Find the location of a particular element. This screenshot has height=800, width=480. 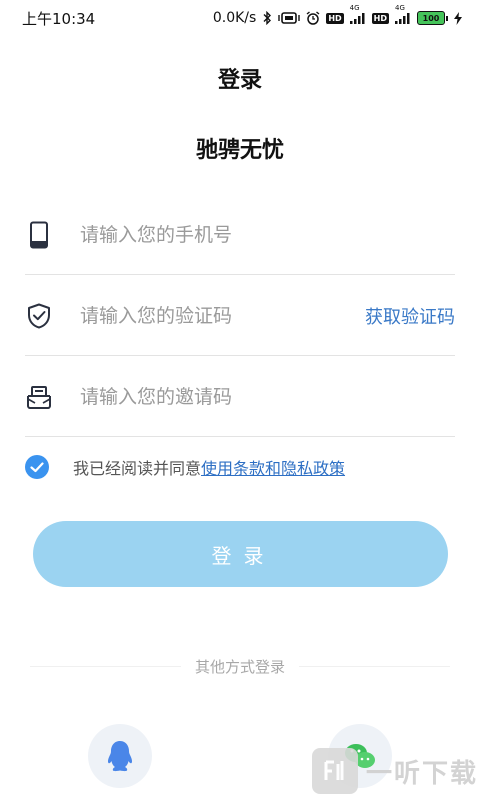

phone-input is located at coordinates (267, 234).